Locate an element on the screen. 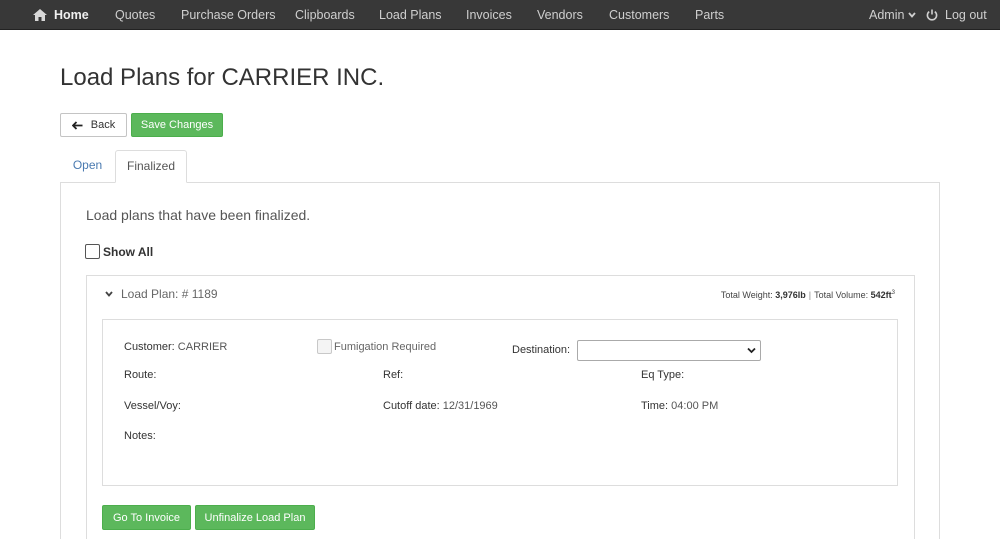 This screenshot has width=1000, height=539. nav-home: Home is located at coordinates (61, 15).